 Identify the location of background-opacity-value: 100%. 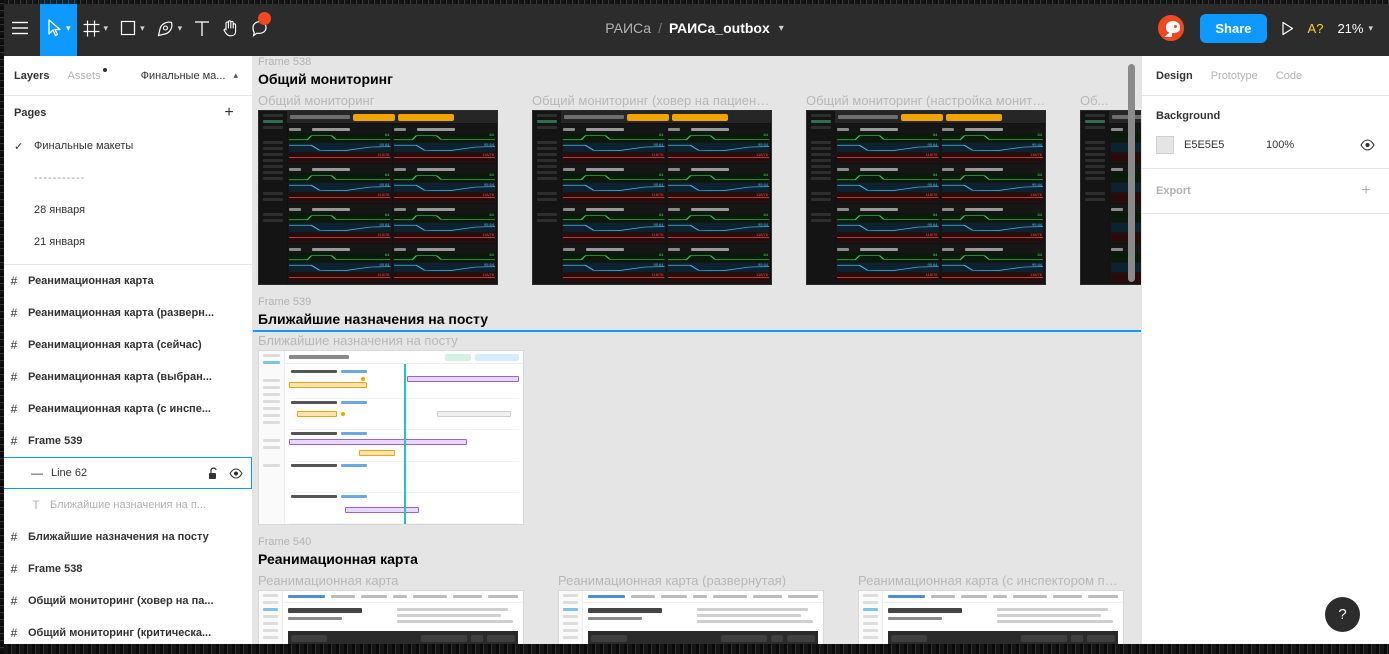
(1308, 145).